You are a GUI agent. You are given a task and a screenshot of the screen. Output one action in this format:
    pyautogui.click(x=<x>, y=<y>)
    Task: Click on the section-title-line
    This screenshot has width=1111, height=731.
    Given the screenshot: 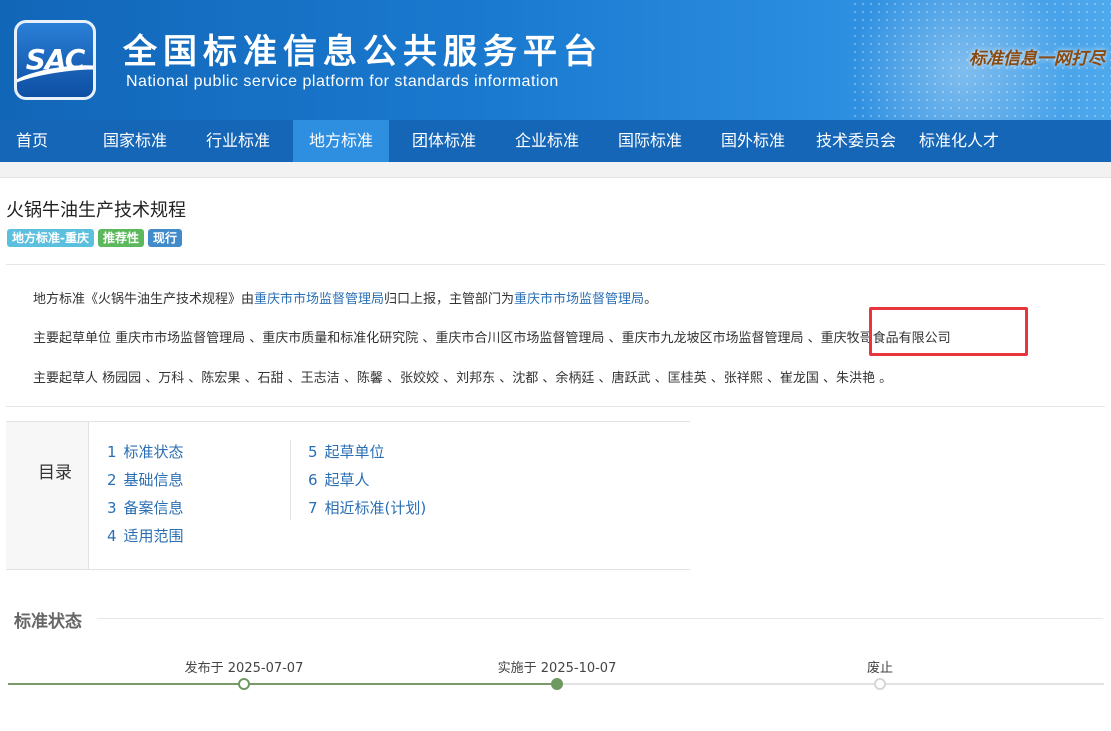 What is the action you would take?
    pyautogui.click(x=600, y=618)
    